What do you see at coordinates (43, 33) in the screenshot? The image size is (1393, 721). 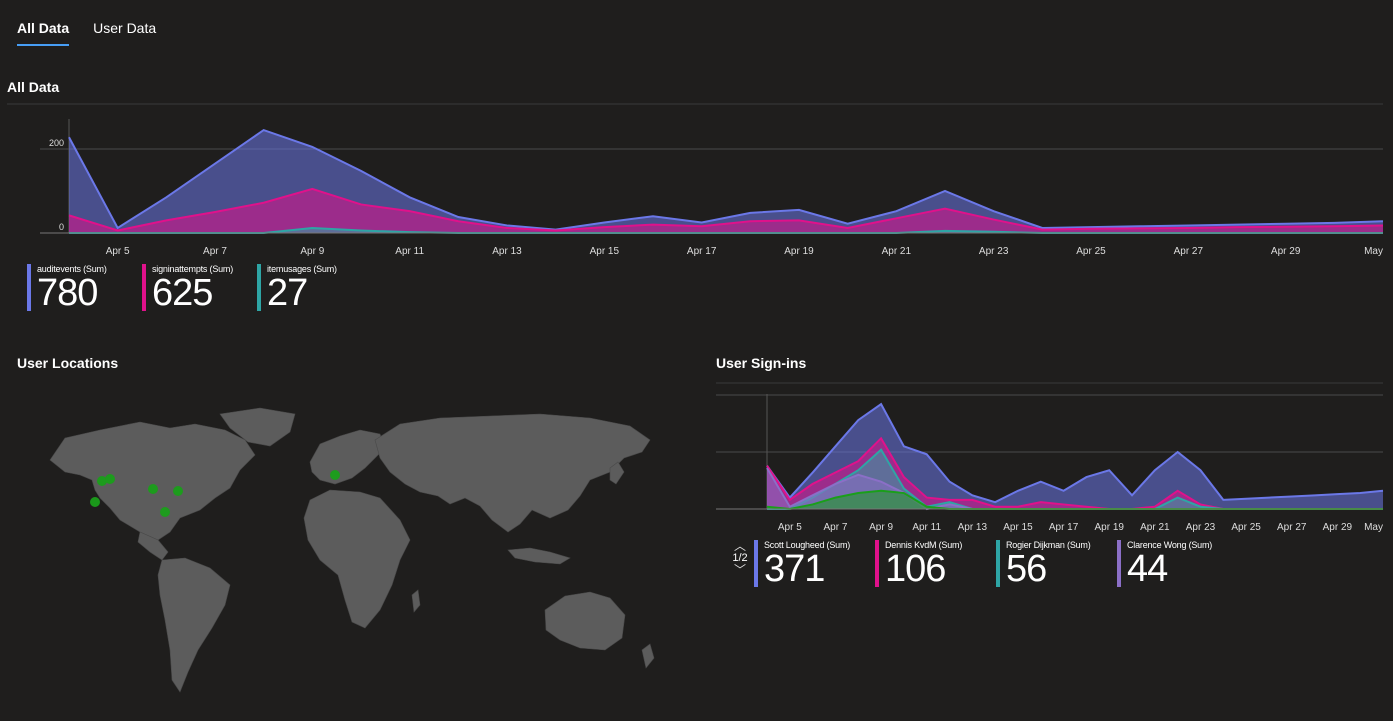 I see `tab-all-data: All Data` at bounding box center [43, 33].